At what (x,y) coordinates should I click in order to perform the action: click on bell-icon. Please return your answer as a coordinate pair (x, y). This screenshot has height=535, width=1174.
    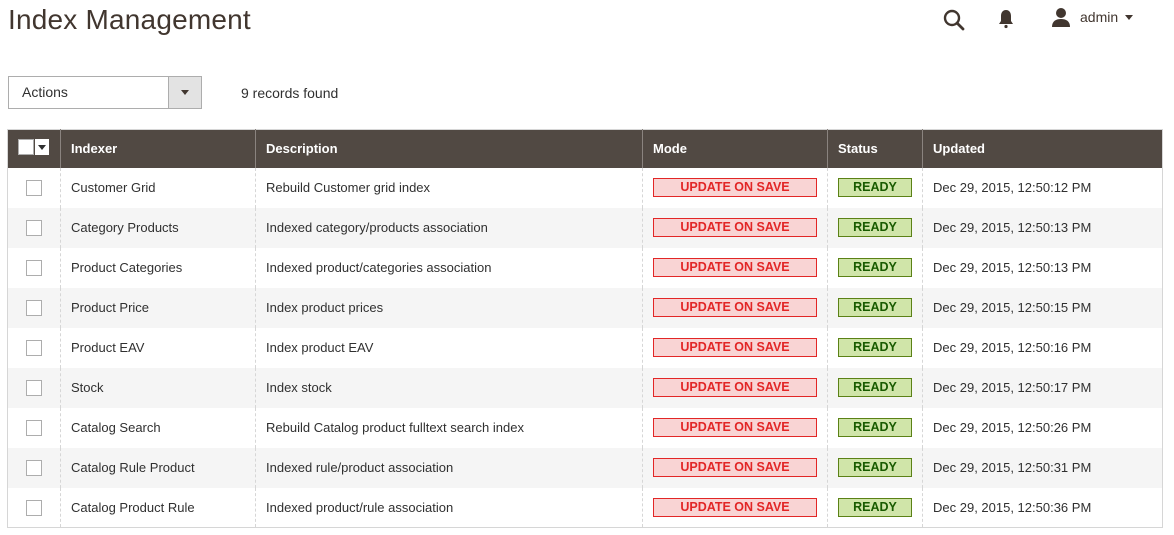
    Looking at the image, I should click on (1006, 19).